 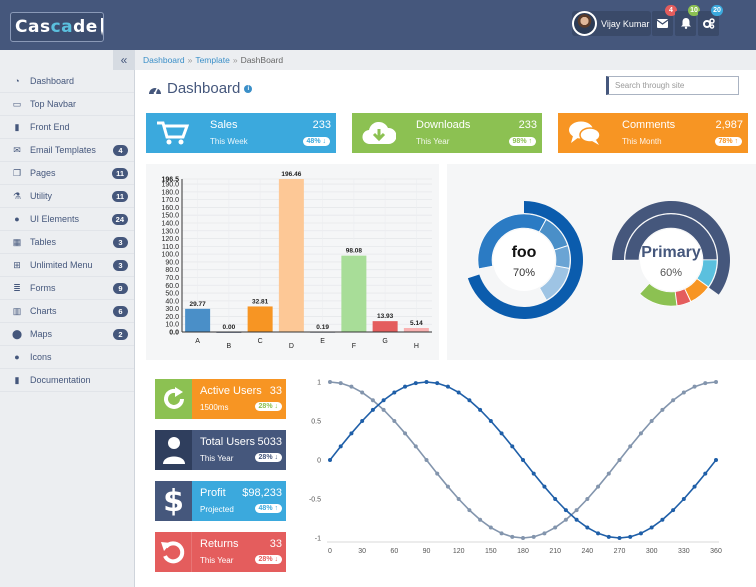 I want to click on settings-button: 20, so click(x=710, y=20).